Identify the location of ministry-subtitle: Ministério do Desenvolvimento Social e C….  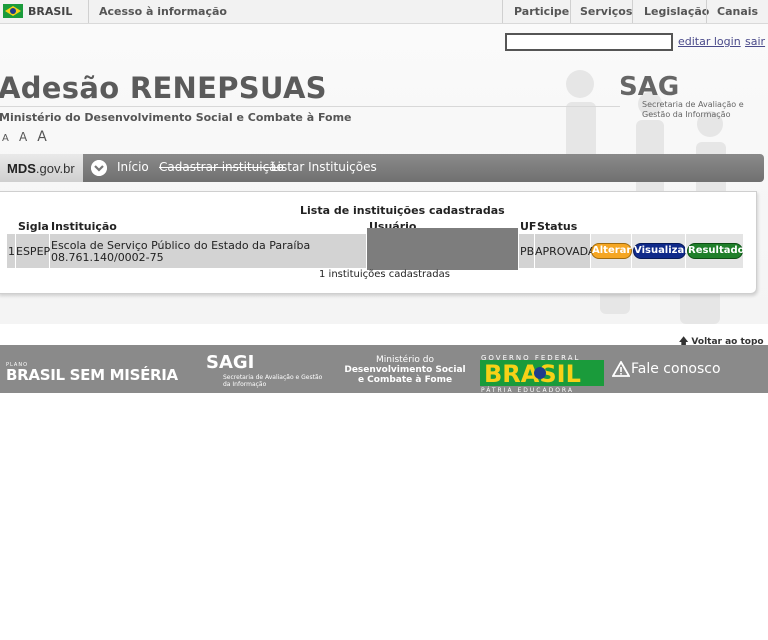
(176, 117).